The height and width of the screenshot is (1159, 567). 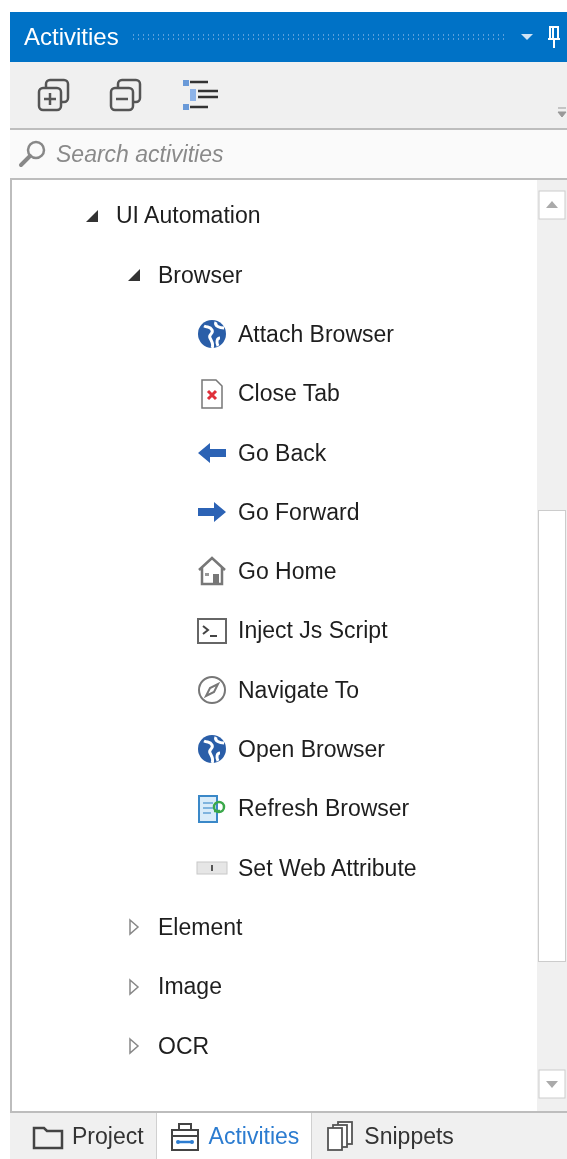 What do you see at coordinates (313, 630) in the screenshot?
I see `activity-item: Inject Js Script` at bounding box center [313, 630].